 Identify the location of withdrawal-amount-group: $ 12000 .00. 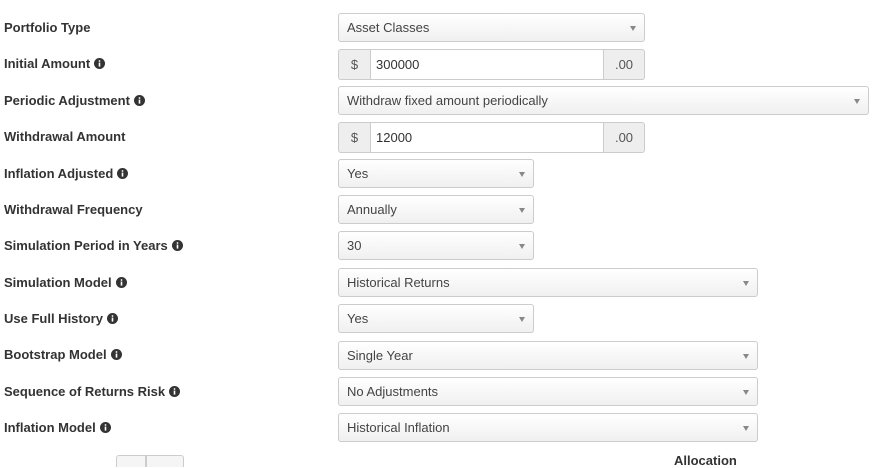
(491, 137).